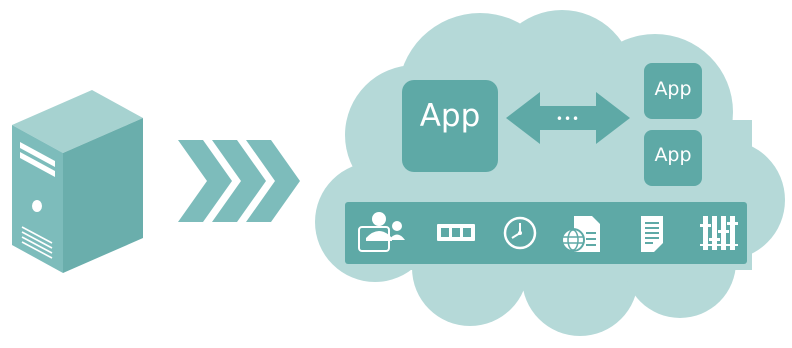  What do you see at coordinates (546, 233) in the screenshot?
I see `services-toolbar` at bounding box center [546, 233].